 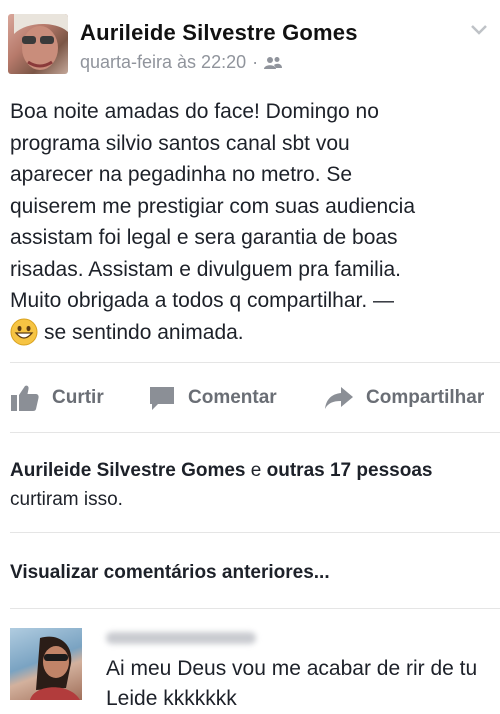 I want to click on post-meta: quarta-feira às 22:20 ·, so click(x=181, y=62).